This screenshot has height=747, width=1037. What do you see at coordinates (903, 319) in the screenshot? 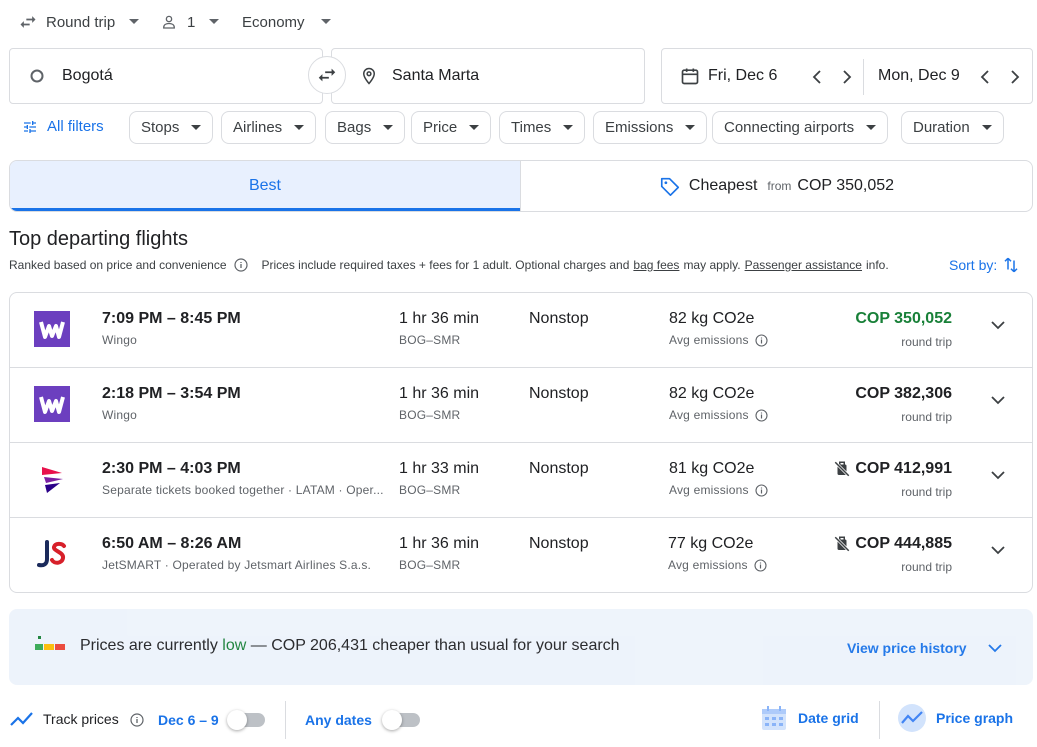
I see `flight-price: COP 350,052` at bounding box center [903, 319].